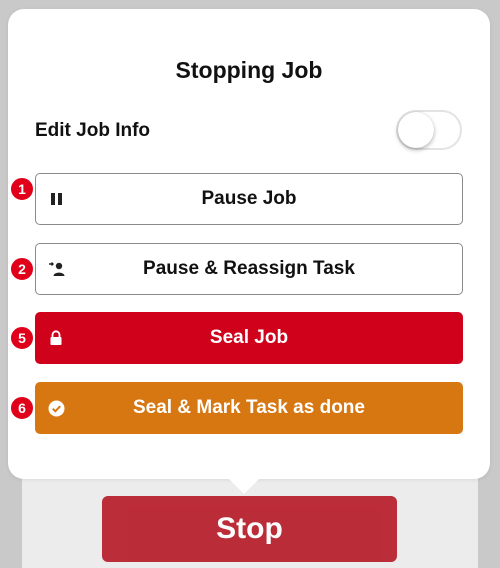 Image resolution: width=500 pixels, height=568 pixels. What do you see at coordinates (244, 486) in the screenshot?
I see `popover-arrow` at bounding box center [244, 486].